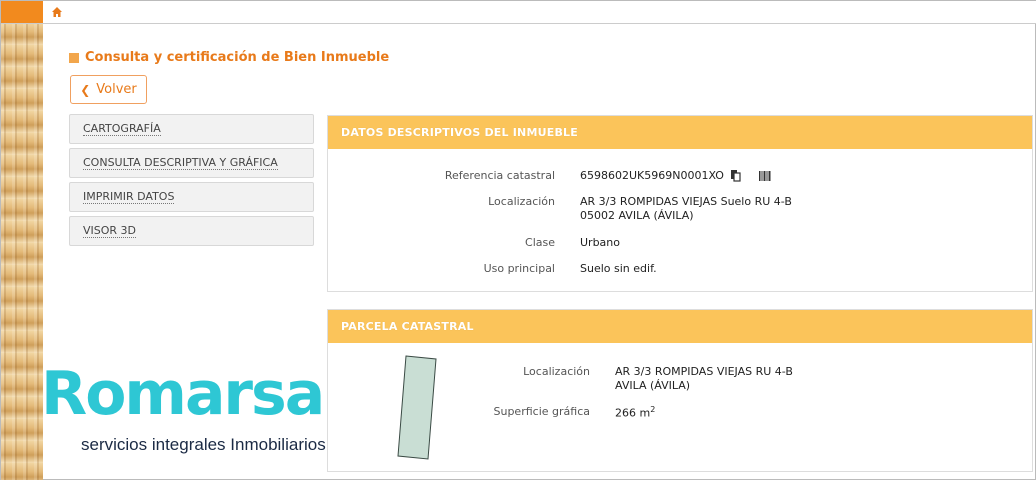 Image resolution: width=1036 pixels, height=480 pixels. What do you see at coordinates (540, 242) in the screenshot?
I see `clase-label: Clase` at bounding box center [540, 242].